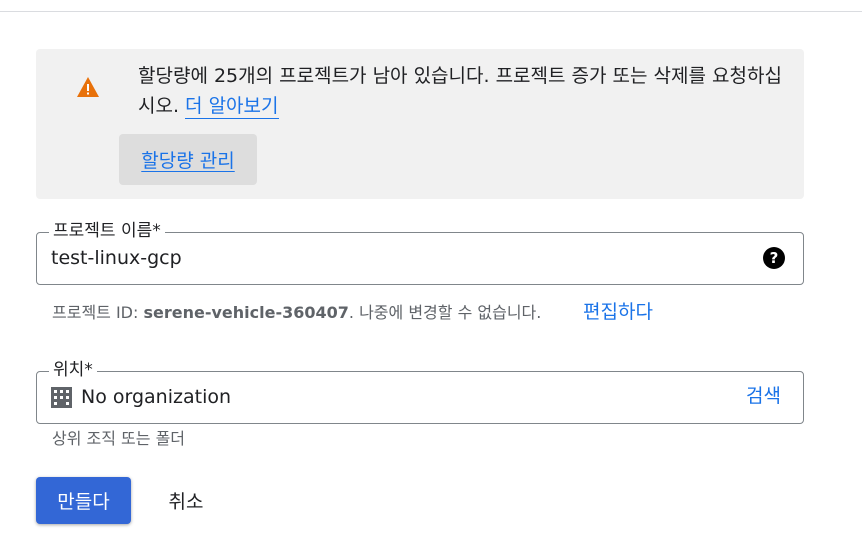 Image resolution: width=862 pixels, height=546 pixels. Describe the element at coordinates (618, 312) in the screenshot. I see `edit-project-id-link: 편집하다` at that location.